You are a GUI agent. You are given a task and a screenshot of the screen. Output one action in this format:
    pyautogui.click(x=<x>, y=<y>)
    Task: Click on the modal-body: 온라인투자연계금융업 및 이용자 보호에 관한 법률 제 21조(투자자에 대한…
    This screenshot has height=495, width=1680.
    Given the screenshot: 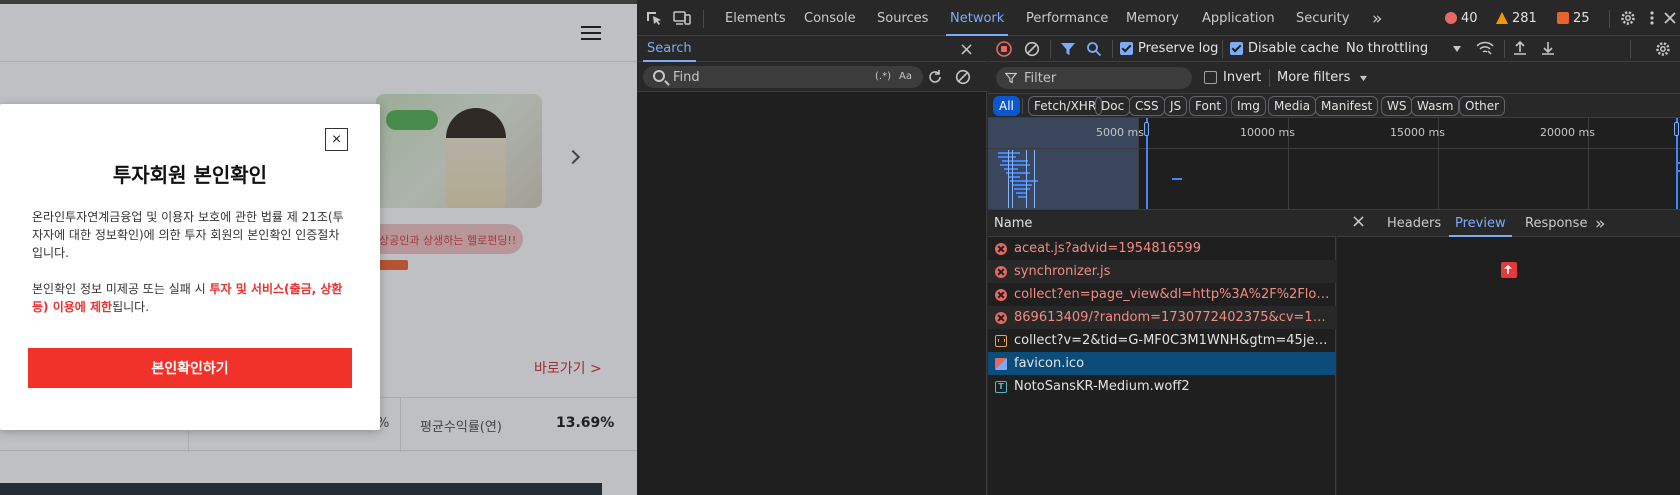 What is the action you would take?
    pyautogui.click(x=191, y=271)
    